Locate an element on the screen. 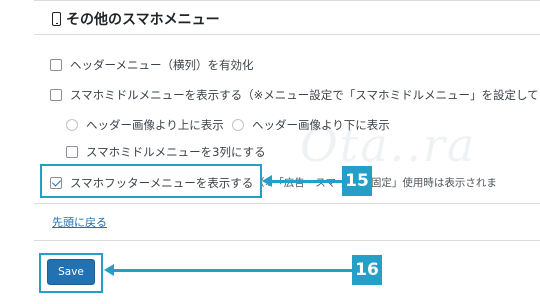 The height and width of the screenshot is (304, 540). callout-15-arrow-line is located at coordinates (306, 181).